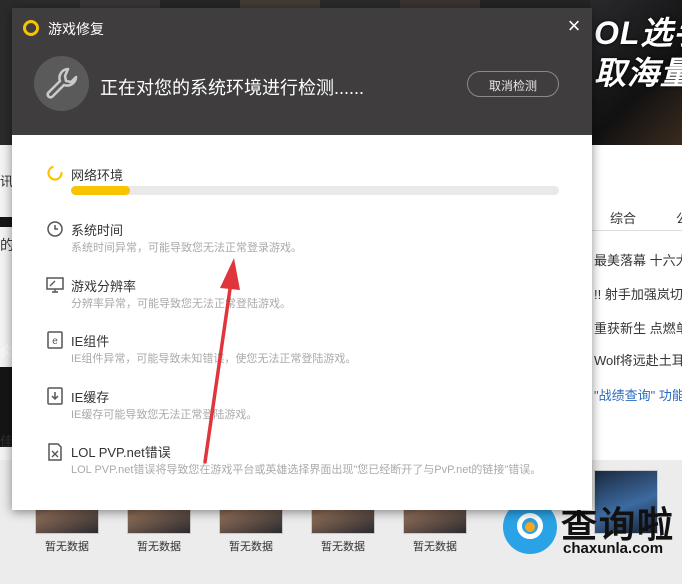 The width and height of the screenshot is (682, 584). Describe the element at coordinates (638, 394) in the screenshot. I see `news-item: "战绩查询" 功能` at that location.